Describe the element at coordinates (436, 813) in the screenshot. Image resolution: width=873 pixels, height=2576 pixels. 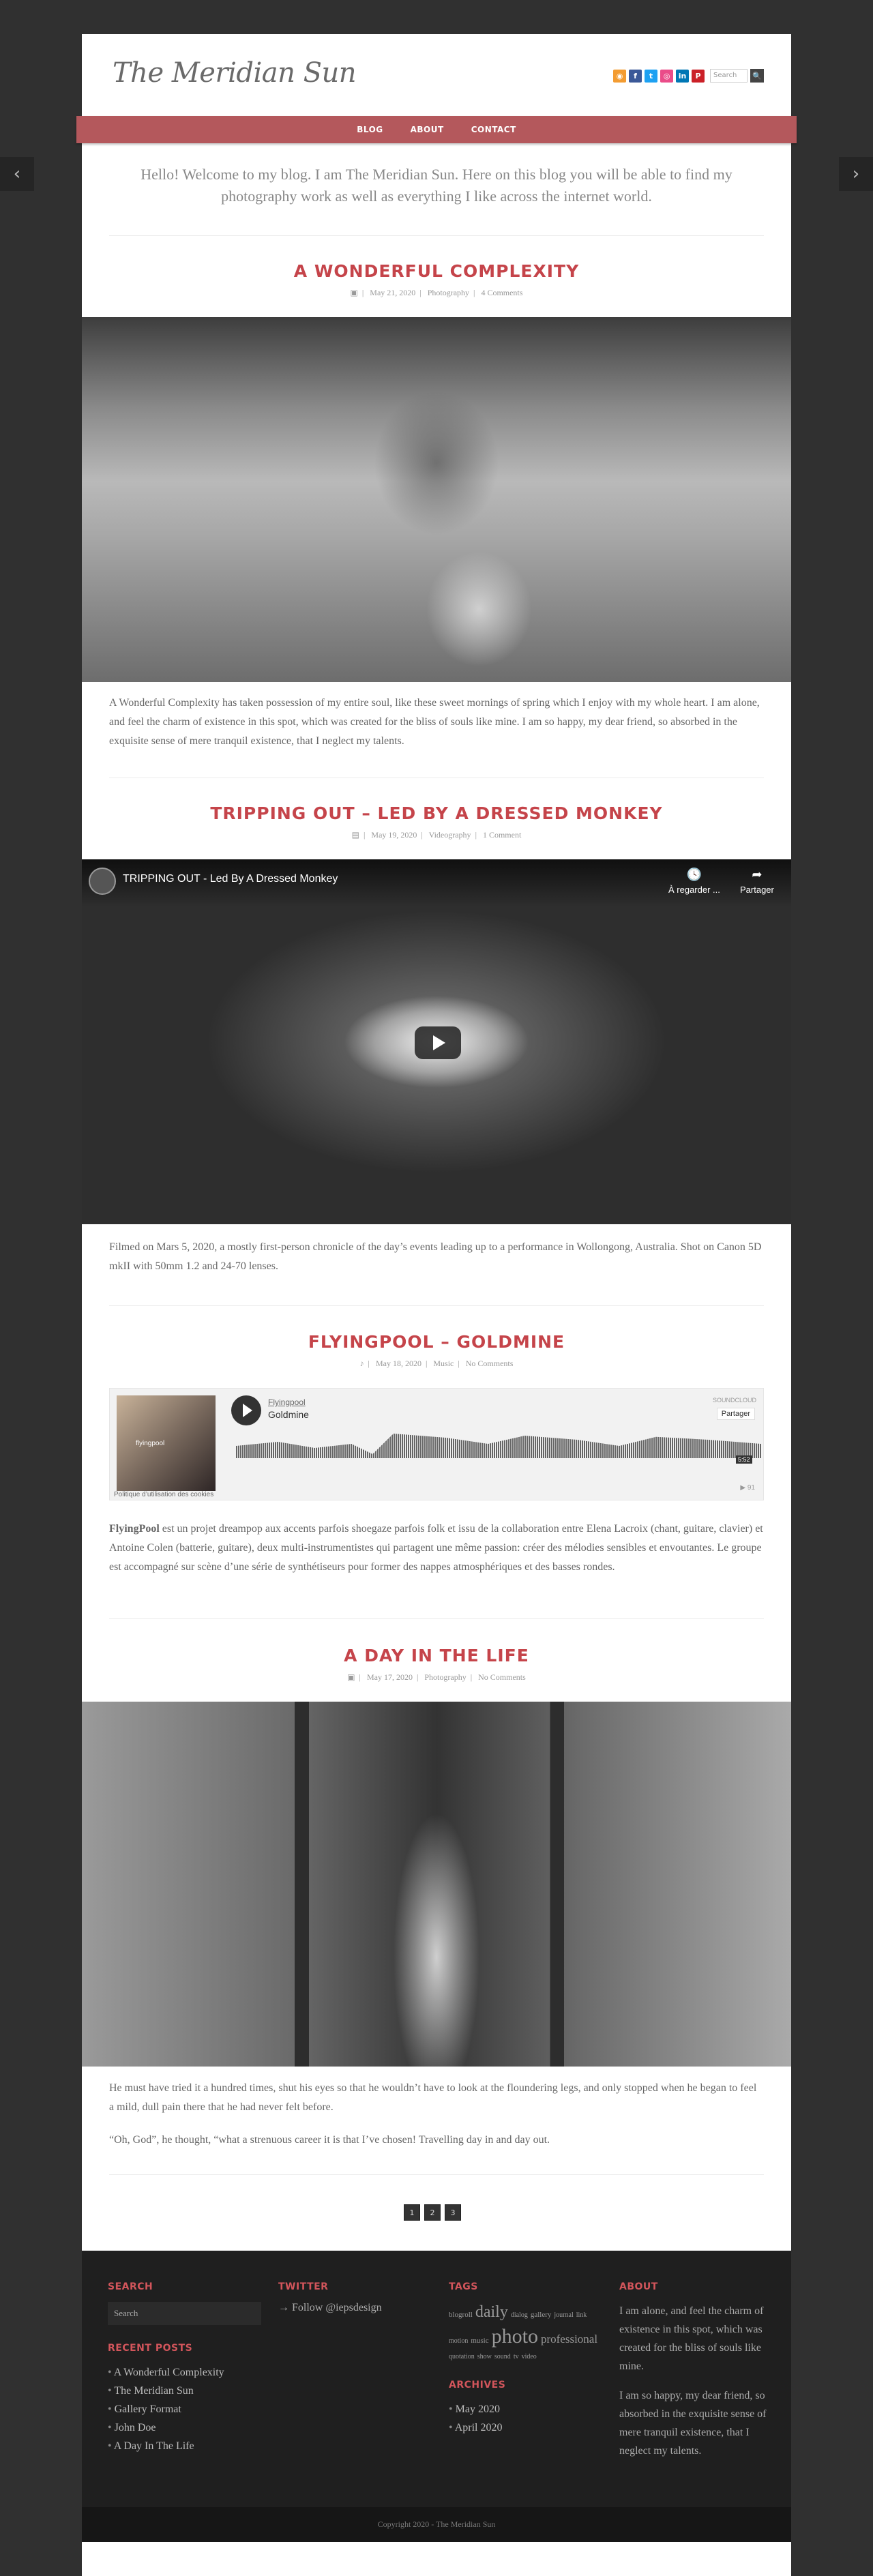
I see `post-title: TRIPPING OUT – LED BY A DRESSED MONKEY` at that location.